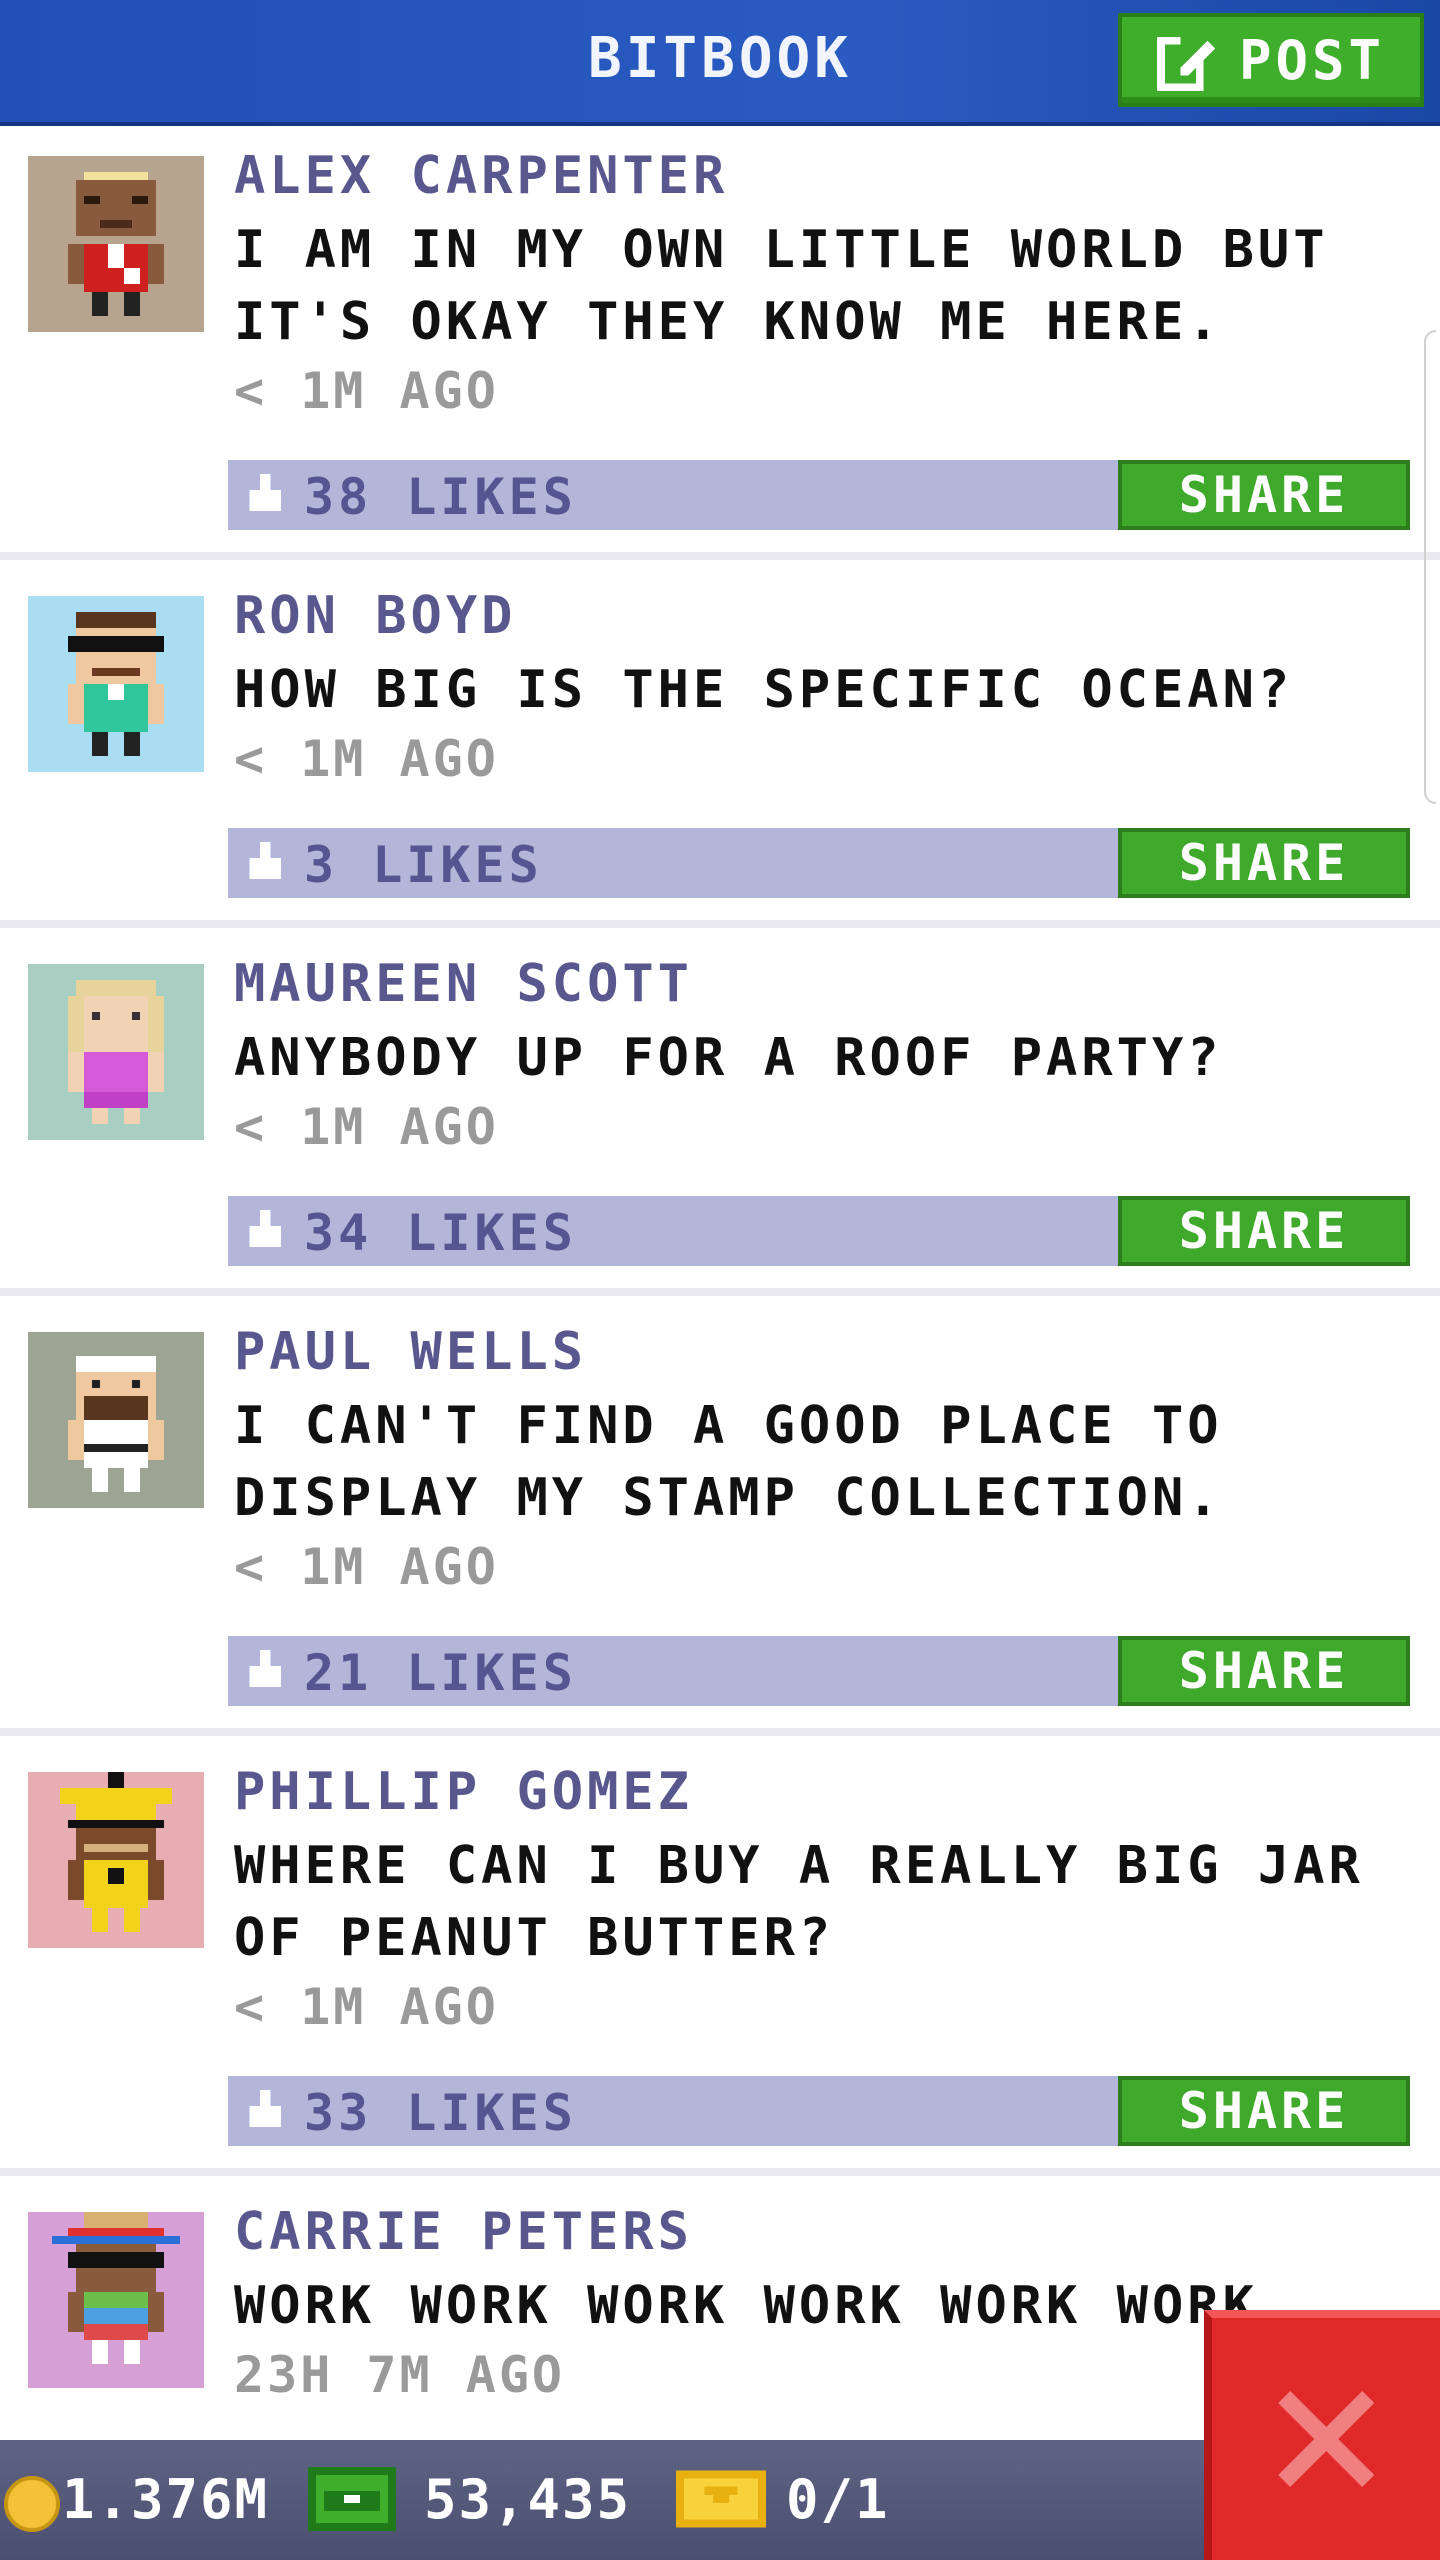 The width and height of the screenshot is (1440, 2560). What do you see at coordinates (728, 1058) in the screenshot?
I see `post-message: ANYBODY UP FOR A ROOF PARTY?` at bounding box center [728, 1058].